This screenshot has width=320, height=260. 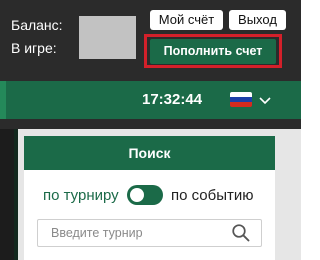 I want to click on chevron-down-icon, so click(x=265, y=100).